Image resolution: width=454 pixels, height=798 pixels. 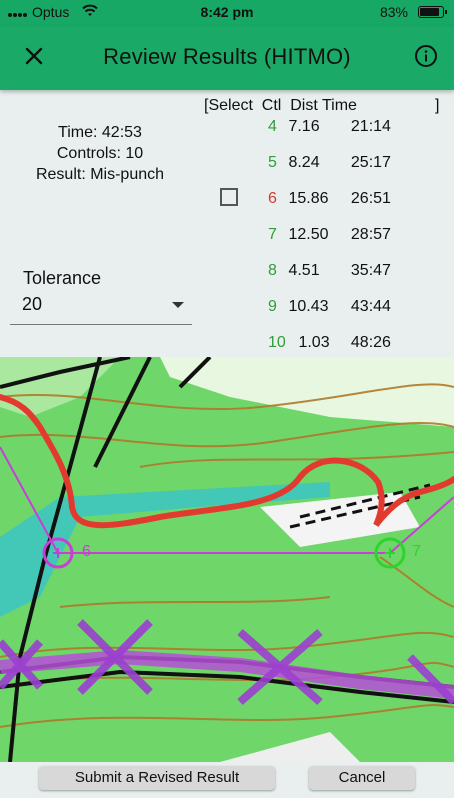 I want to click on table-row: 6 15.86 26:51, so click(x=329, y=199).